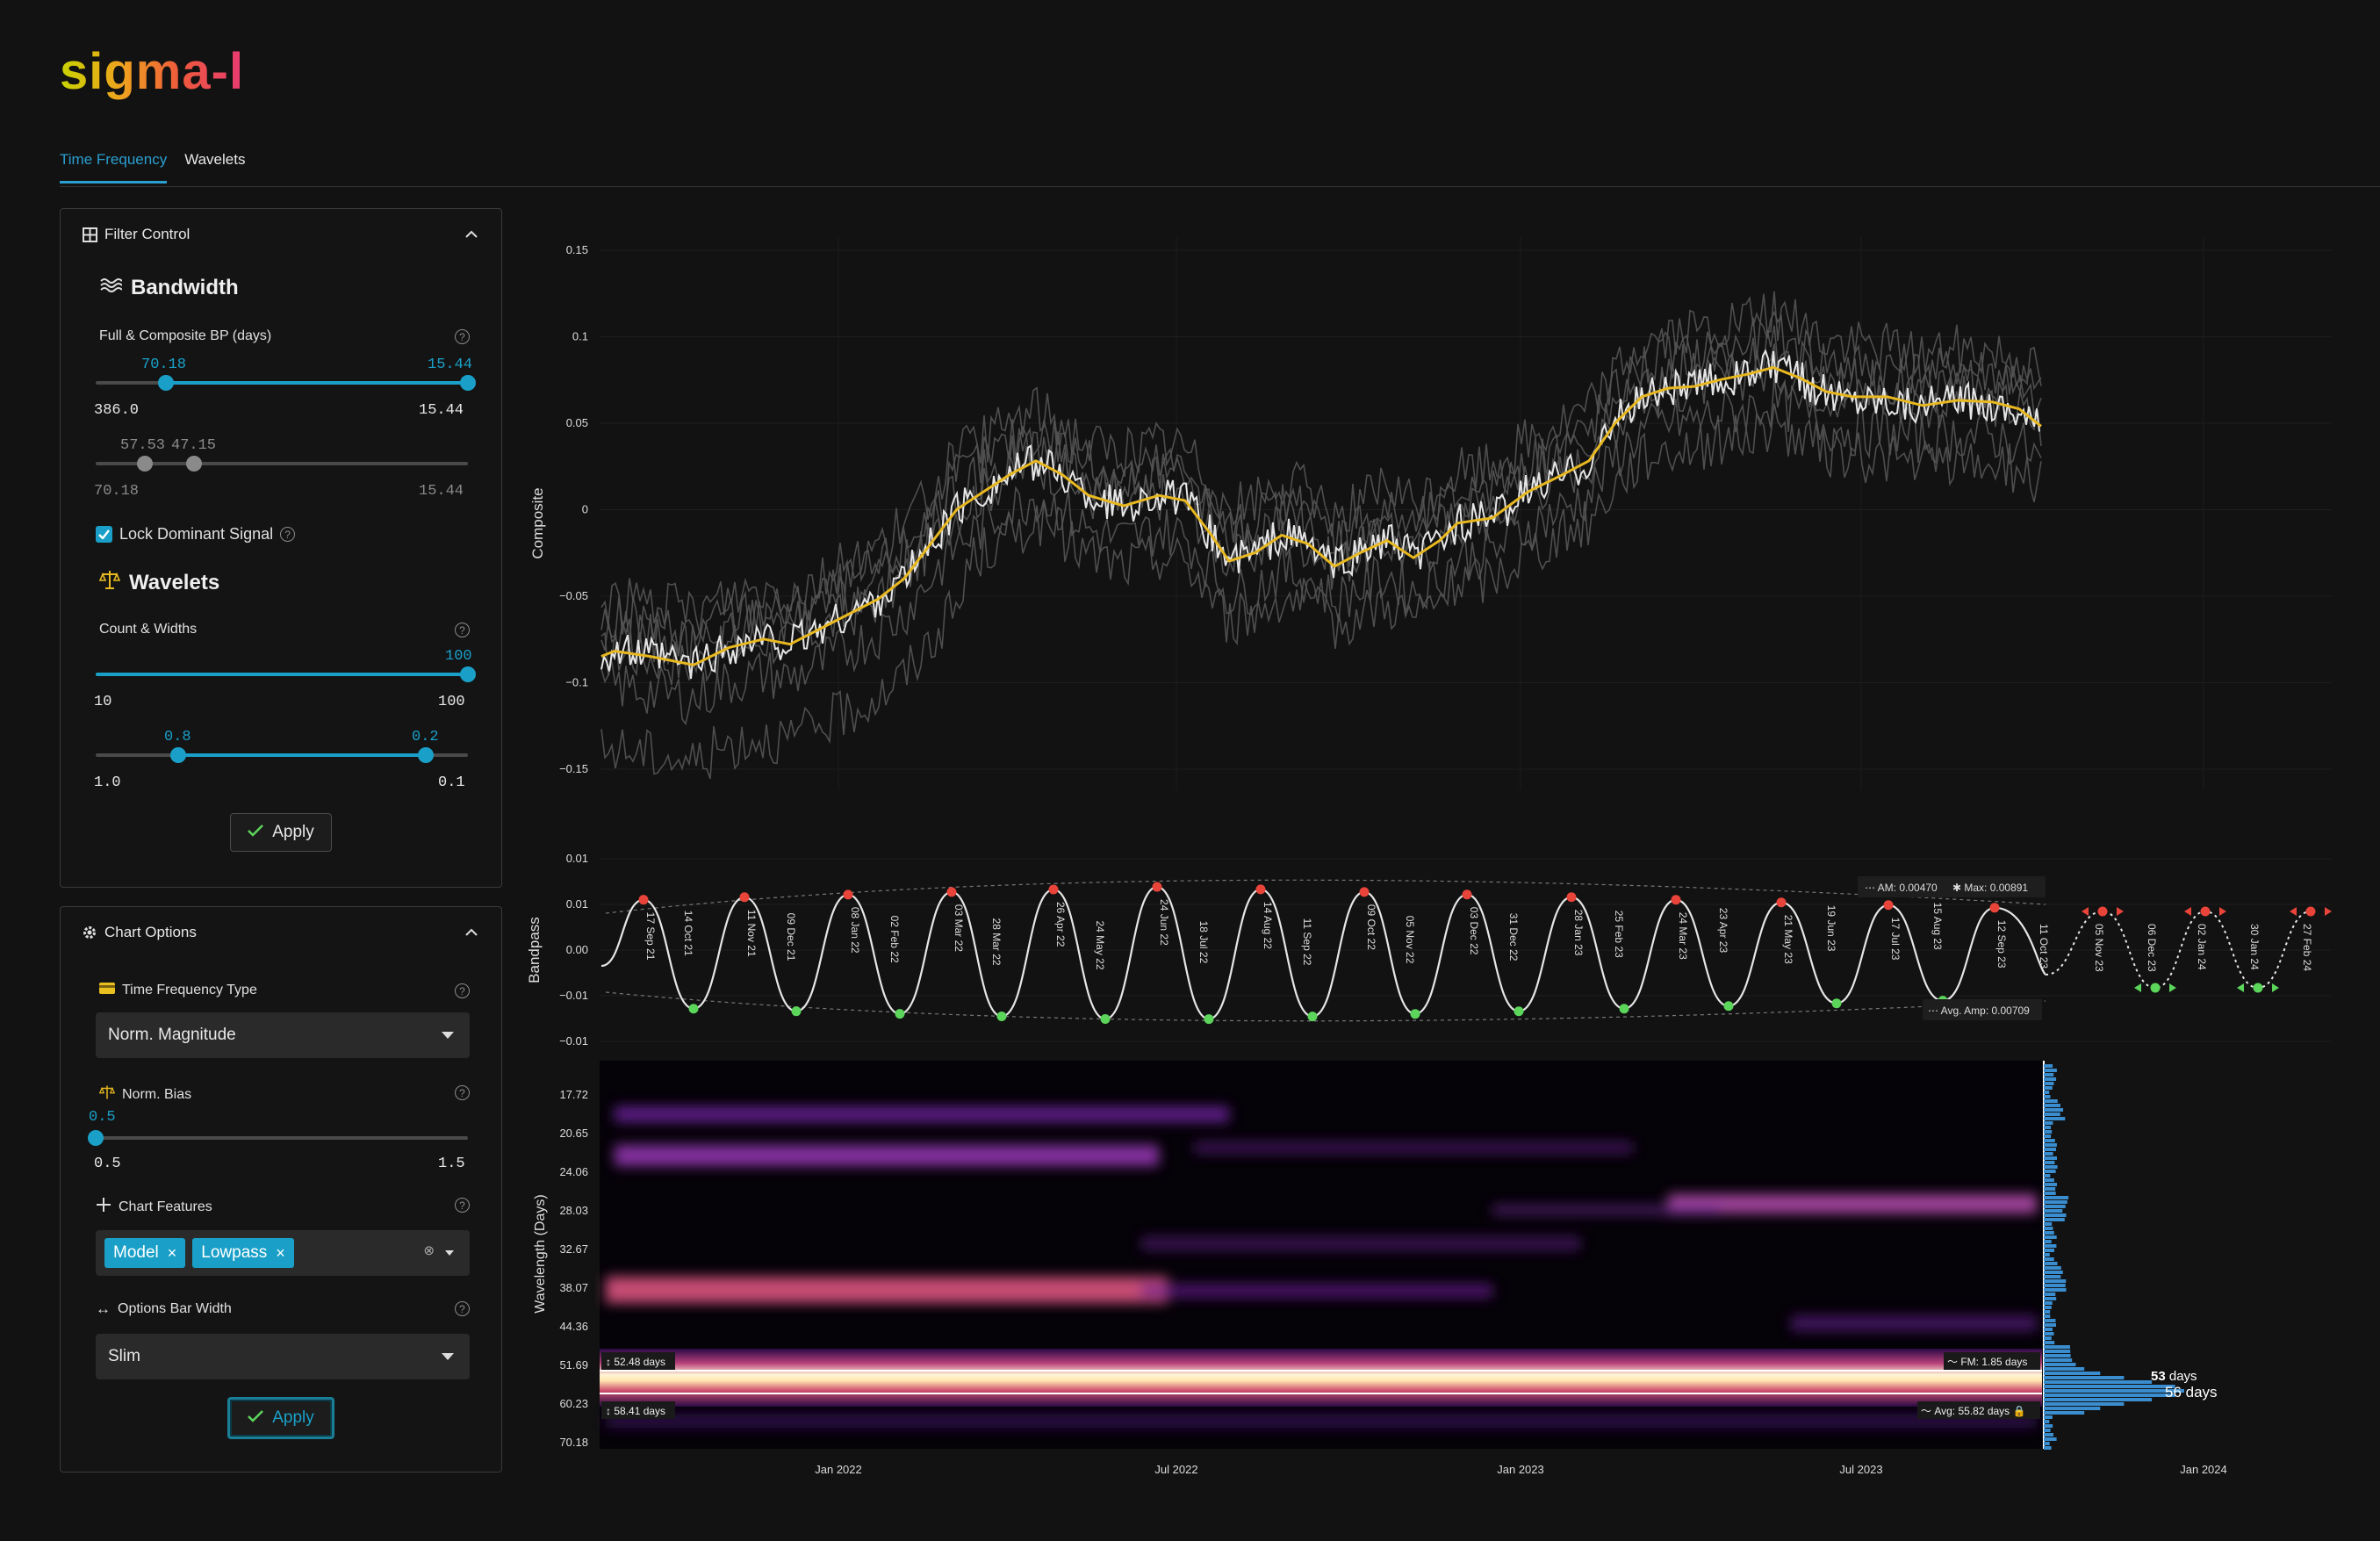 This screenshot has height=1541, width=2380. I want to click on bp-slider2-low-value: 57.53, so click(143, 445).